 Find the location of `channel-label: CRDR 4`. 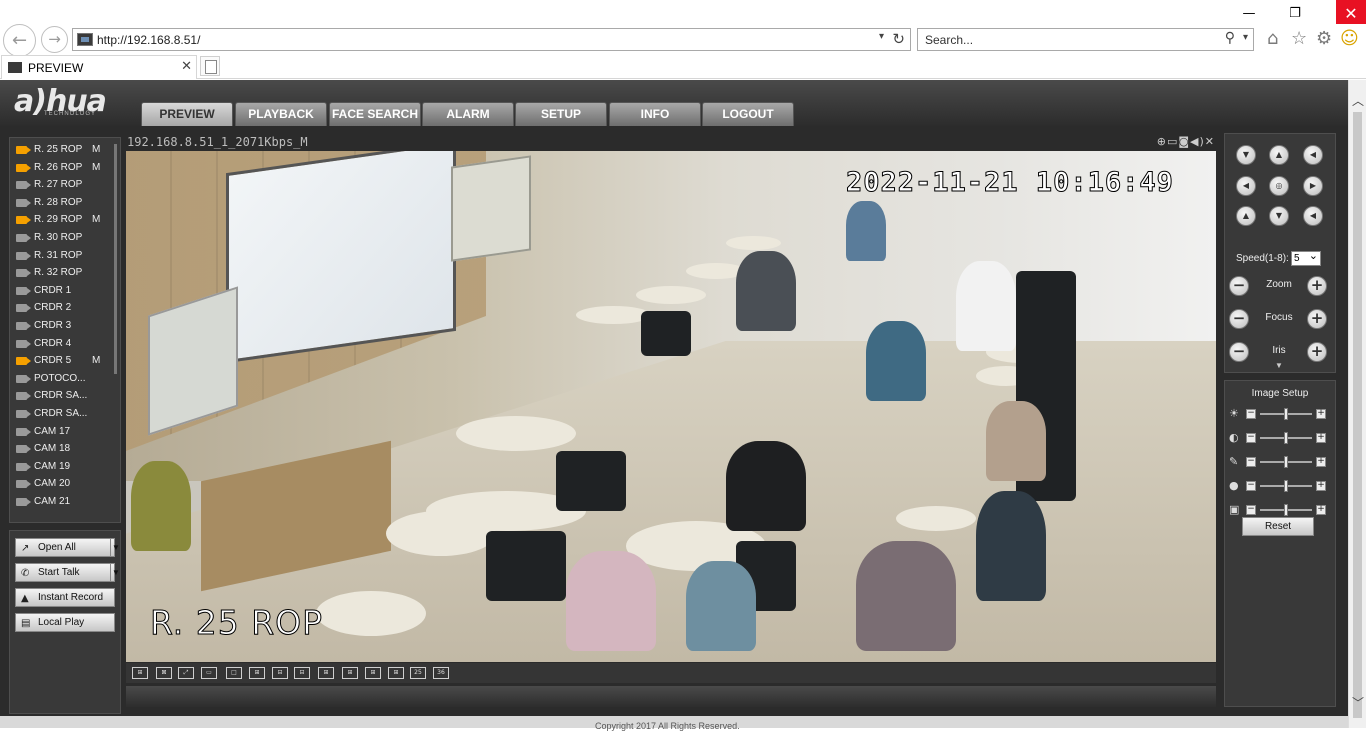

channel-label: CRDR 4 is located at coordinates (52, 343).